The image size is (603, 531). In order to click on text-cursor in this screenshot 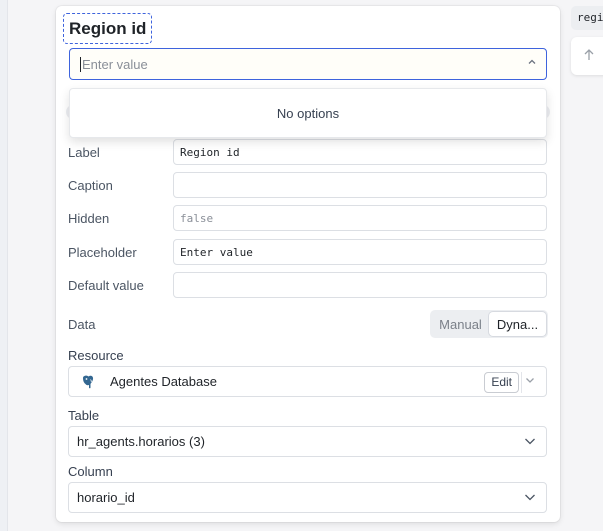, I will do `click(80, 64)`.